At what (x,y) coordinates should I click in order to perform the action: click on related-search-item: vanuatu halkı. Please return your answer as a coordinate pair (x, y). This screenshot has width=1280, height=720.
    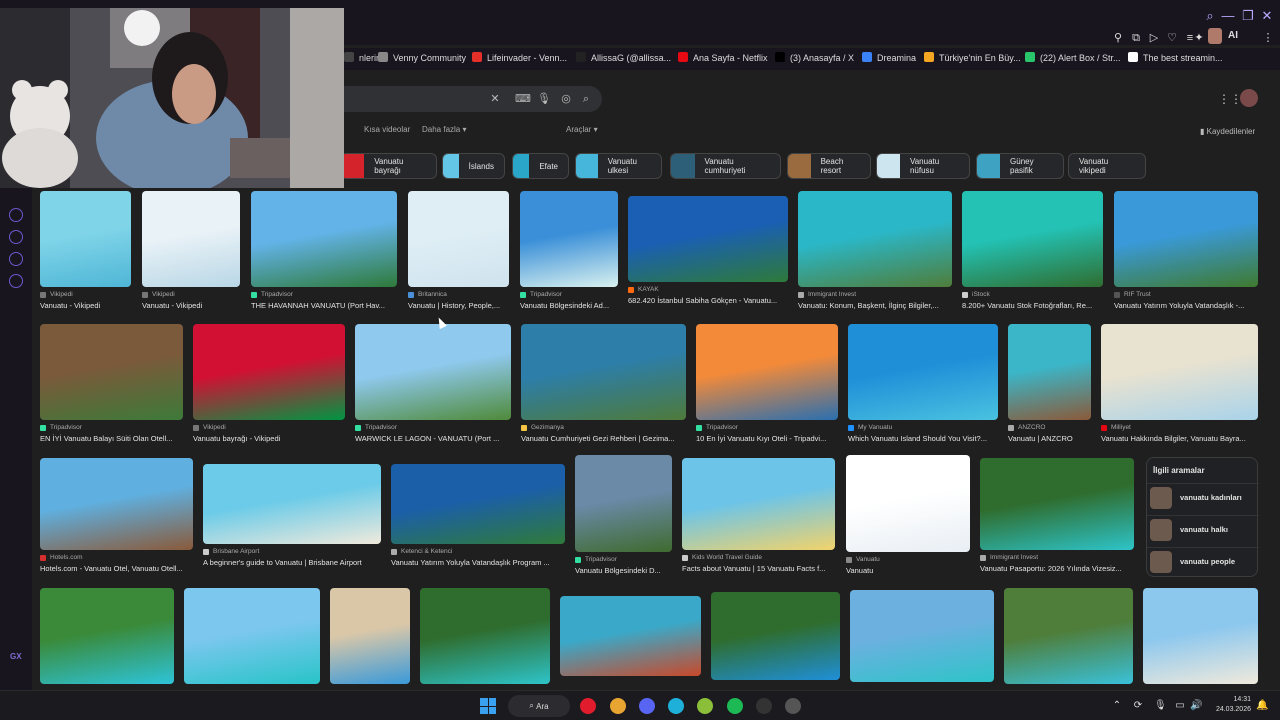
    Looking at the image, I should click on (1203, 529).